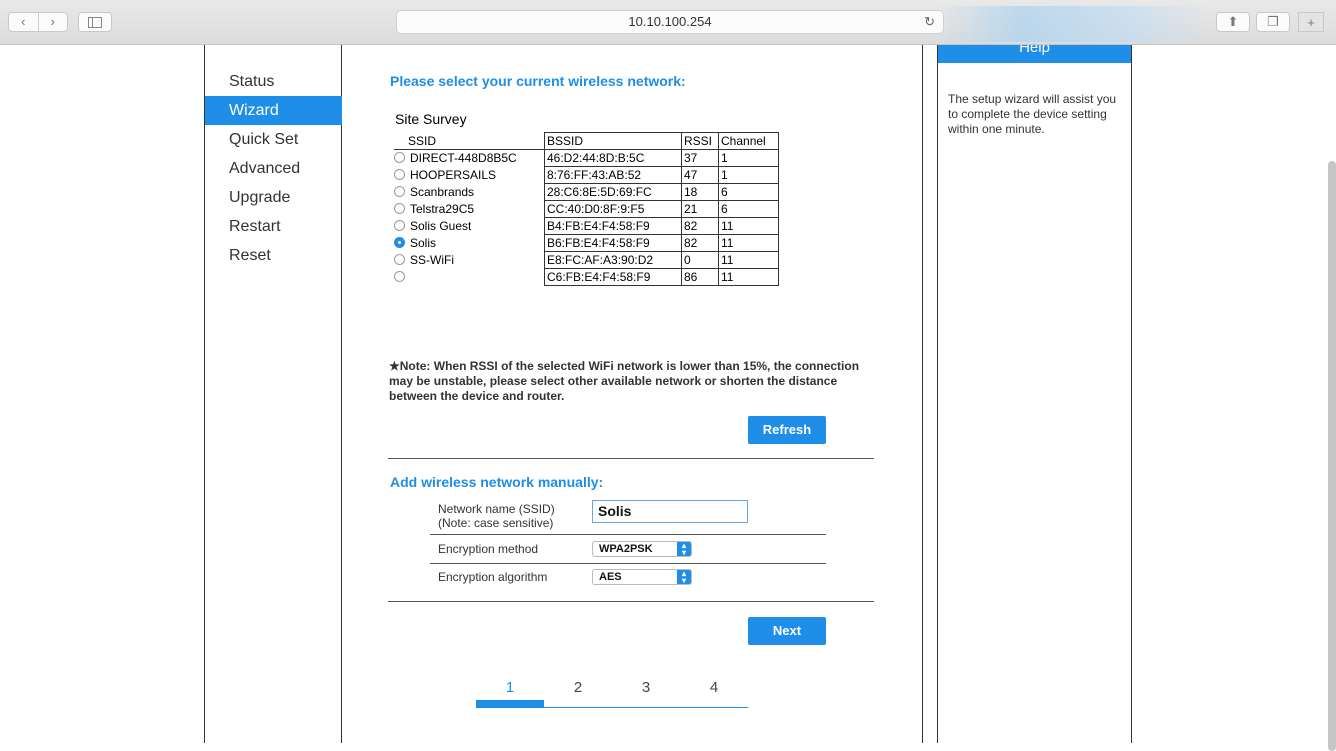 The width and height of the screenshot is (1336, 751). Describe the element at coordinates (442, 209) in the screenshot. I see `ssid-text: Telstra29C5` at that location.